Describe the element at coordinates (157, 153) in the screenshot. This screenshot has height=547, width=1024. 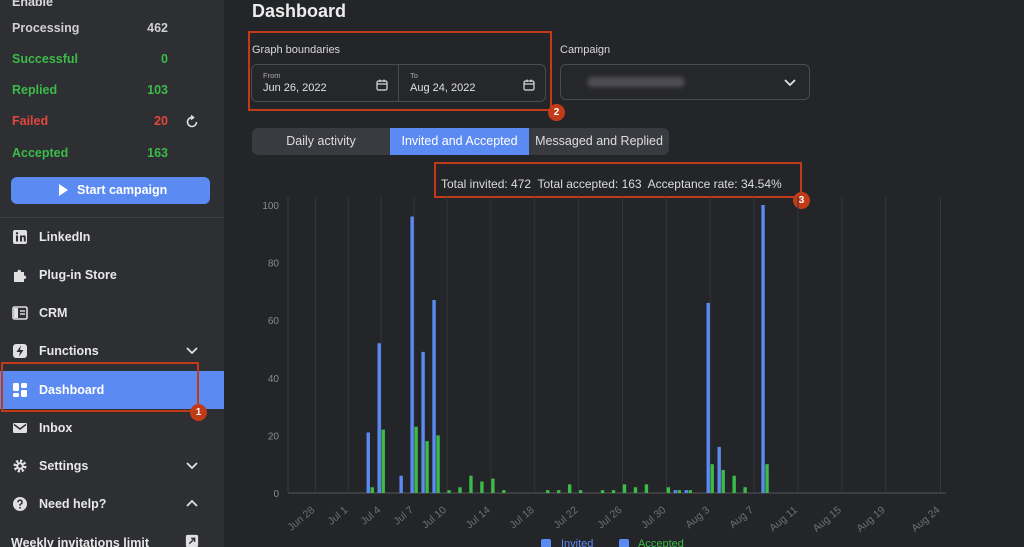
I see `stat-value: 163` at that location.